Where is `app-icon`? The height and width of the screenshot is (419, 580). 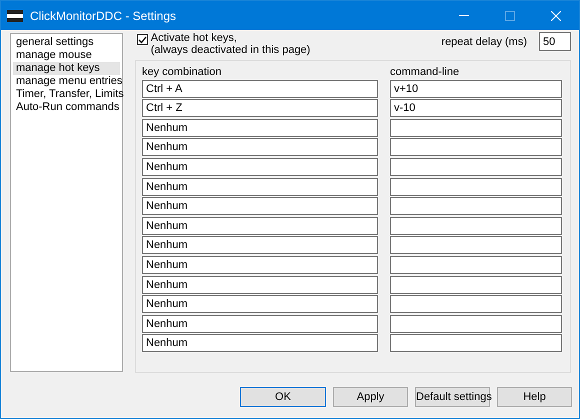 app-icon is located at coordinates (15, 16).